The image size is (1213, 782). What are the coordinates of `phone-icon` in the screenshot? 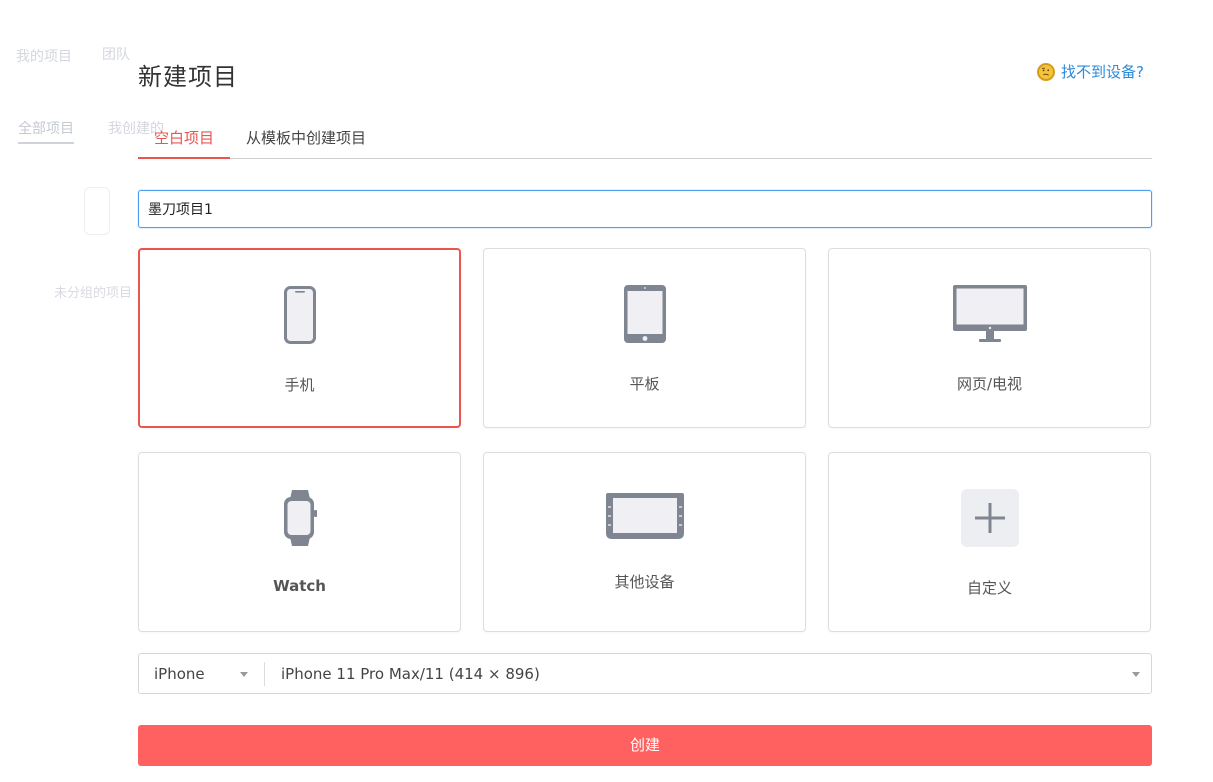 It's located at (299, 317).